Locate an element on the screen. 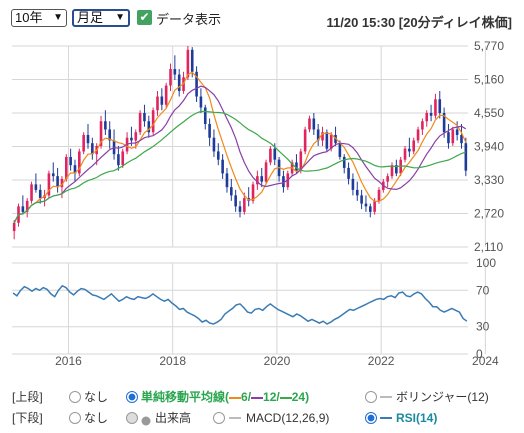 The image size is (524, 433). upper-controls: [上段] なし 単純移動平均線(6/12/24) ボリンジャー(12) is located at coordinates (262, 397).